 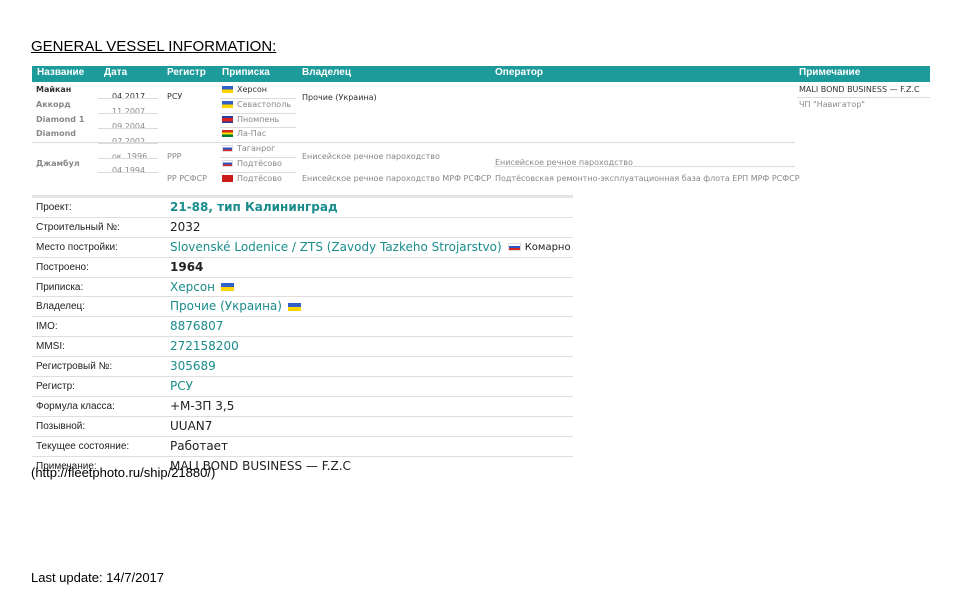 I want to click on owner-link: Прочие (Украина), so click(x=226, y=306).